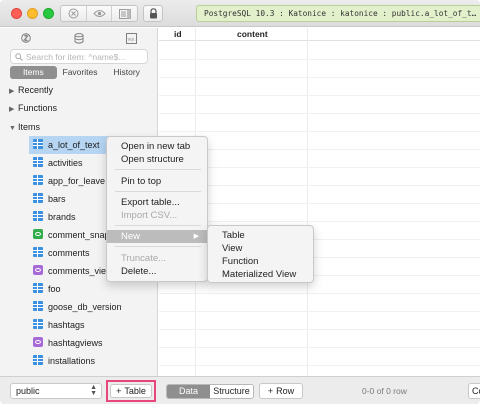  Describe the element at coordinates (131, 236) in the screenshot. I see `menu-item-new-label: New` at that location.